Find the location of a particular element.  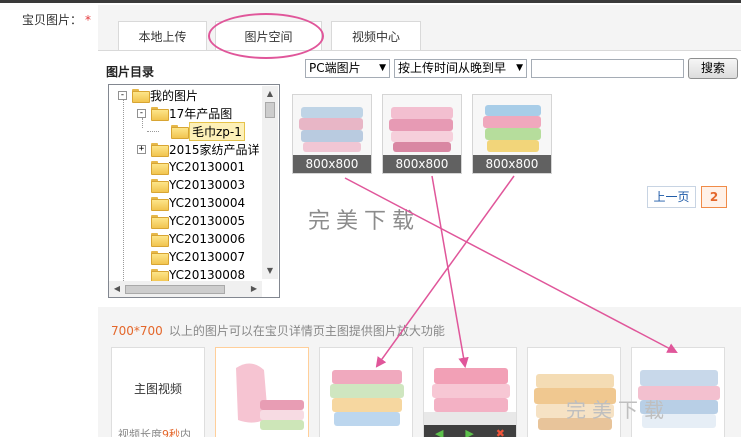

tip-size: 700*700 is located at coordinates (137, 331).